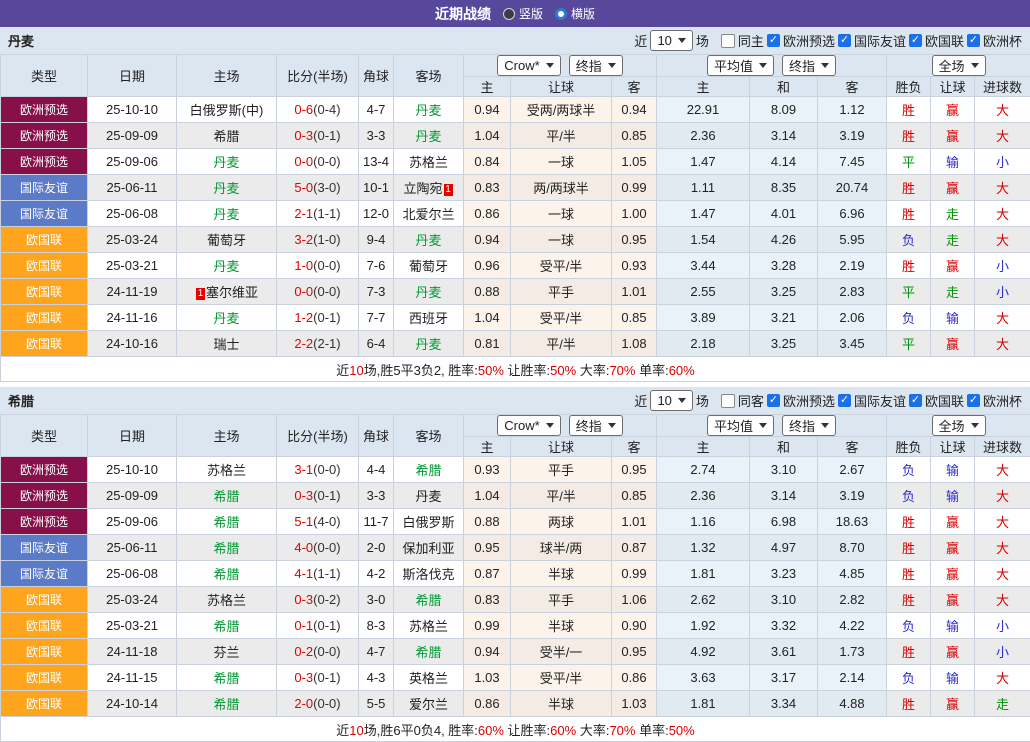 Image resolution: width=1030 pixels, height=742 pixels. What do you see at coordinates (429, 626) in the screenshot?
I see `away-team: 苏格兰` at bounding box center [429, 626].